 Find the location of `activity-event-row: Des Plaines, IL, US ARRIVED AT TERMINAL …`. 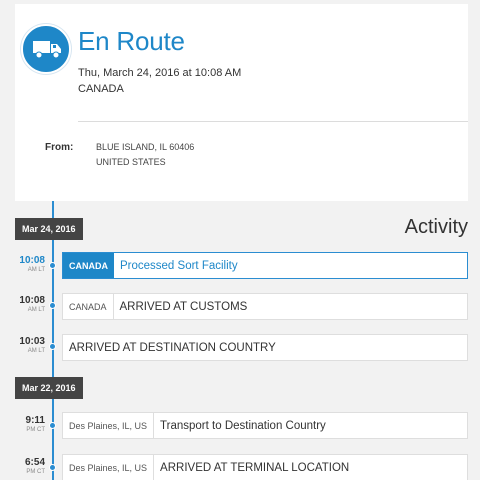

activity-event-row: Des Plaines, IL, US ARRIVED AT TERMINAL … is located at coordinates (265, 467).